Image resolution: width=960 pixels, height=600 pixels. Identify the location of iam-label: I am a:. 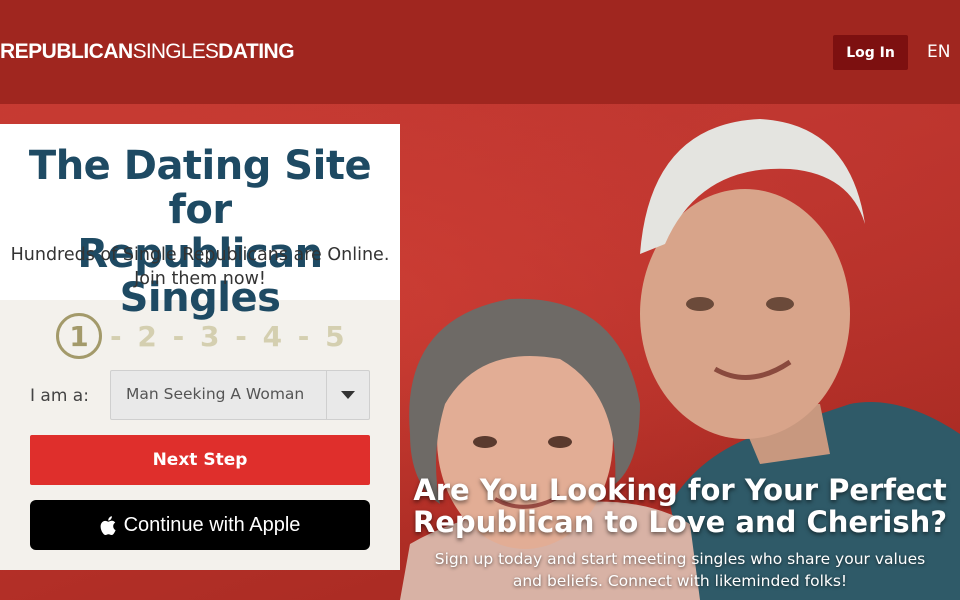
(59, 396).